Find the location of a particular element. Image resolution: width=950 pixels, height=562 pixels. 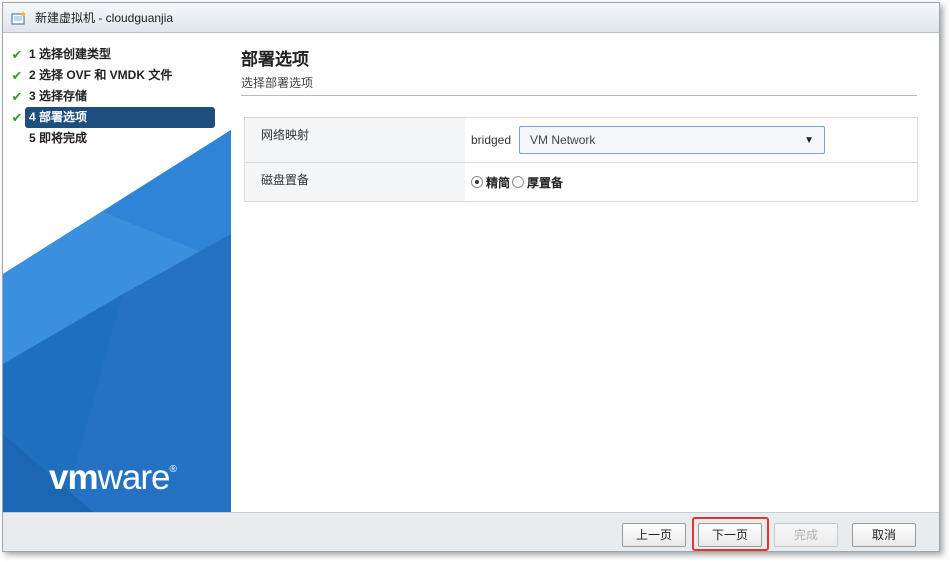

disk-provisioning-value: 精简 厚置备 is located at coordinates (691, 182).